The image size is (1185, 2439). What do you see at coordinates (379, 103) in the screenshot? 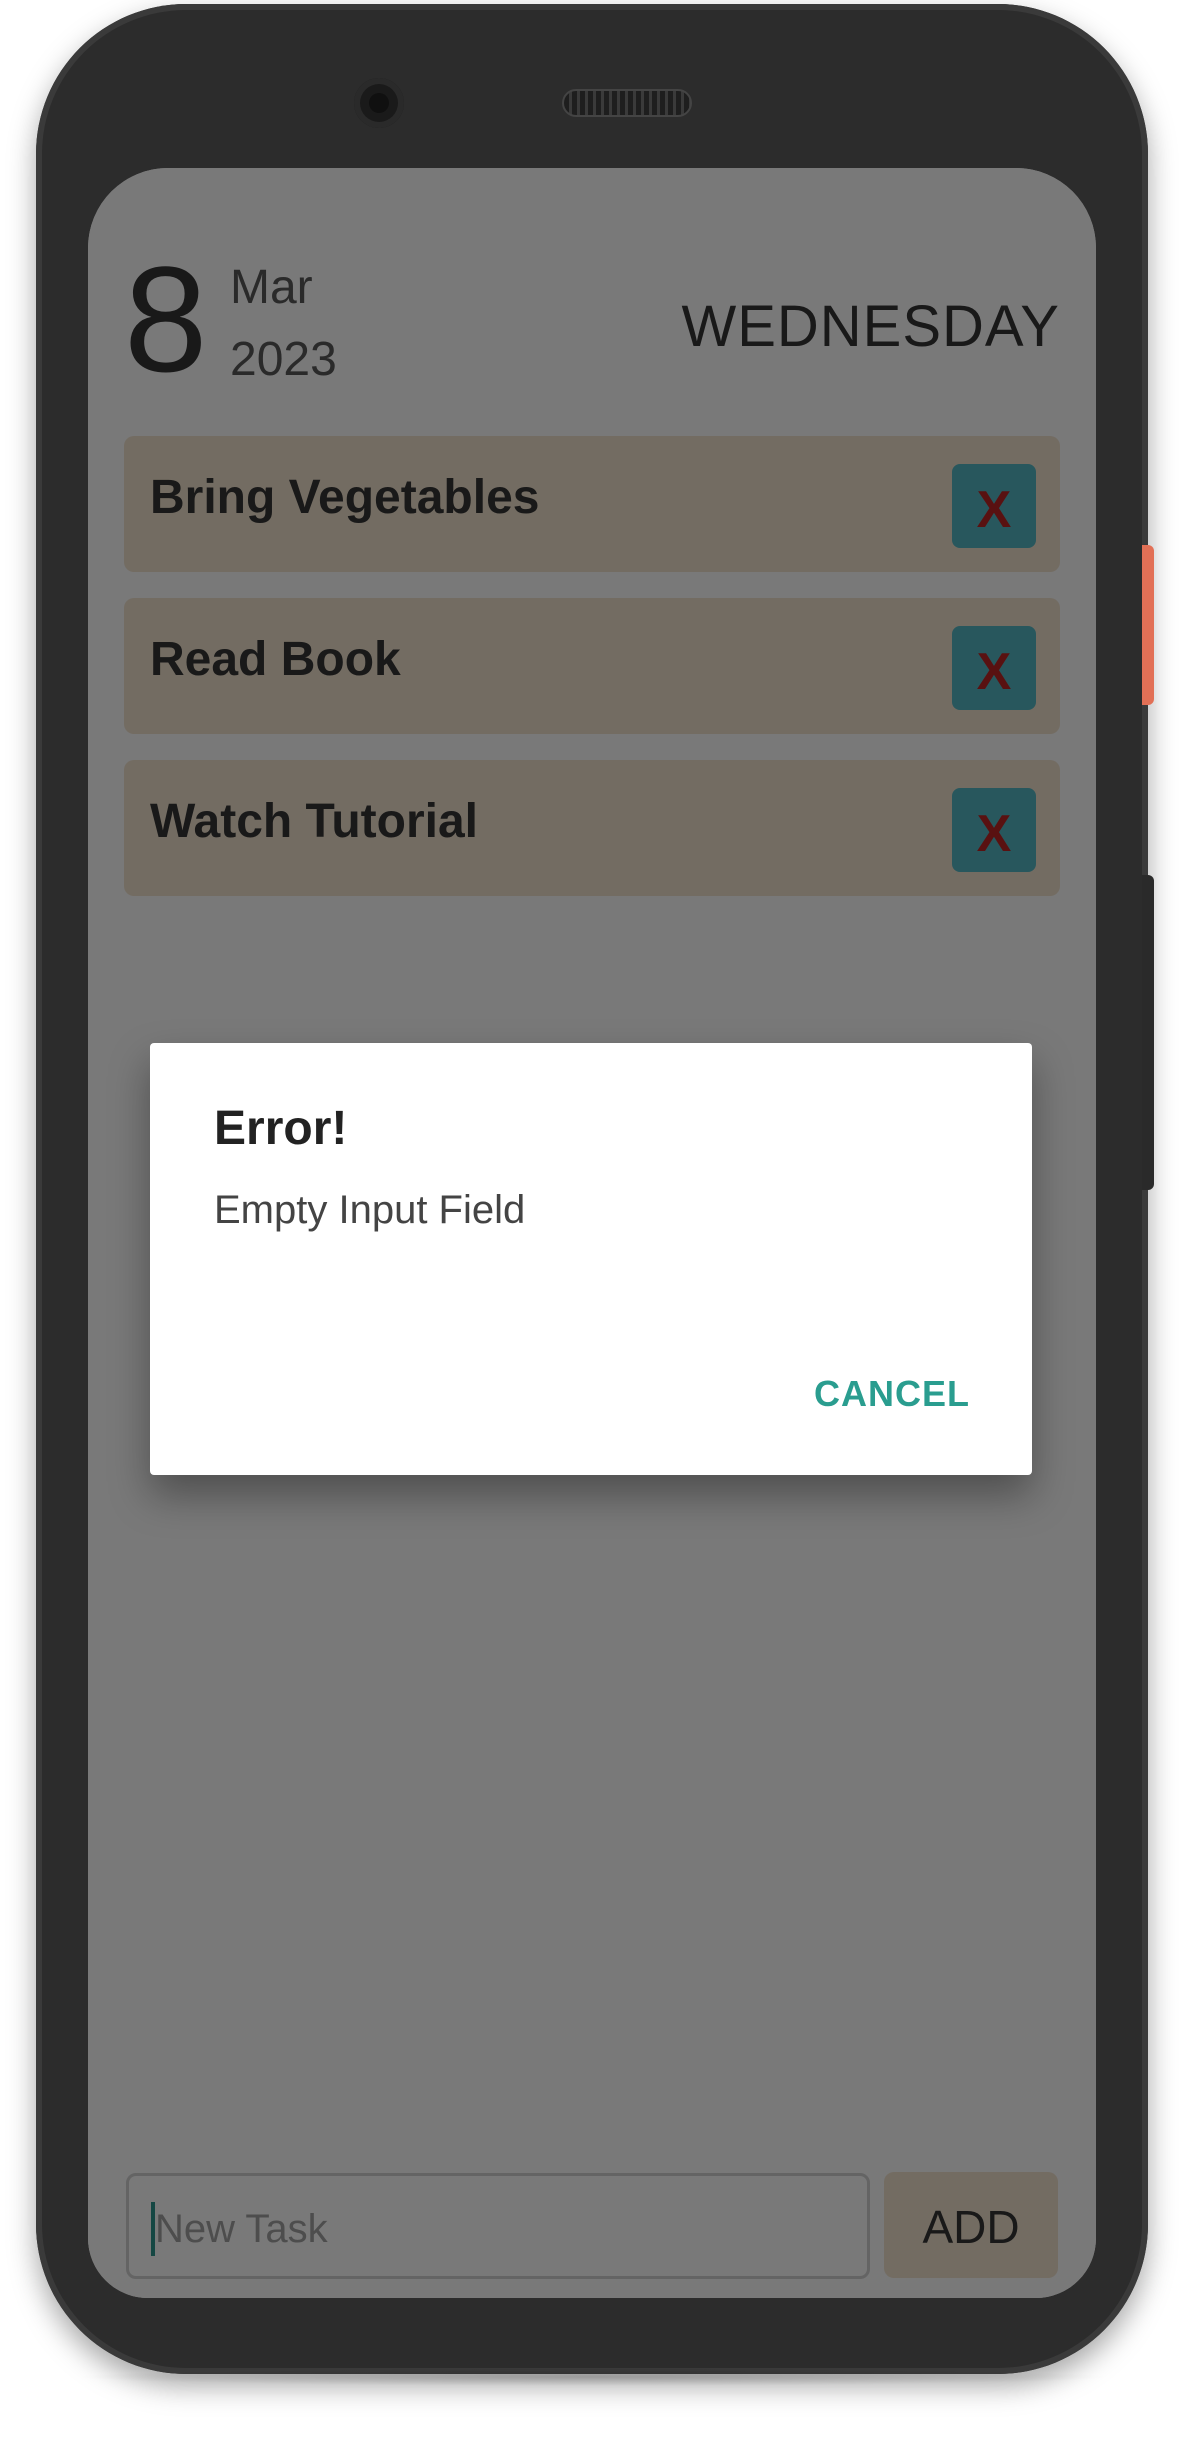
I see `front-camera-icon` at bounding box center [379, 103].